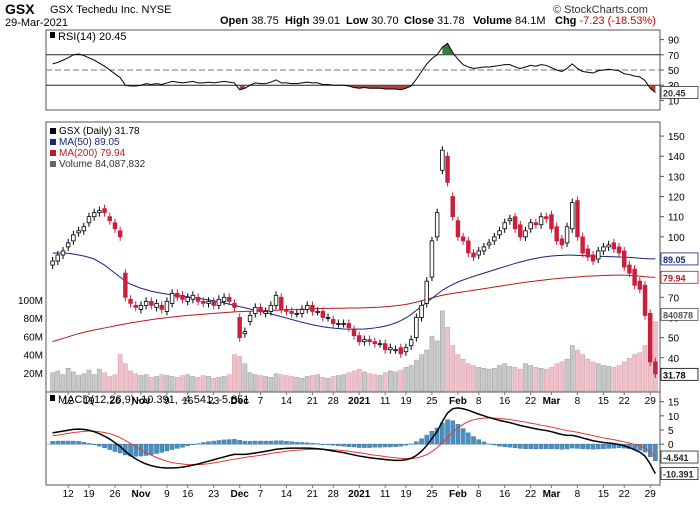 Image resolution: width=700 pixels, height=530 pixels. I want to click on x-tick-label: Mar, so click(552, 494).